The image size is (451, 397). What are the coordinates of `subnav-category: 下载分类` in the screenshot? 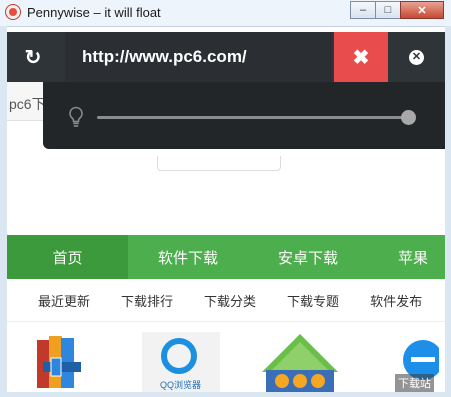 It's located at (230, 300).